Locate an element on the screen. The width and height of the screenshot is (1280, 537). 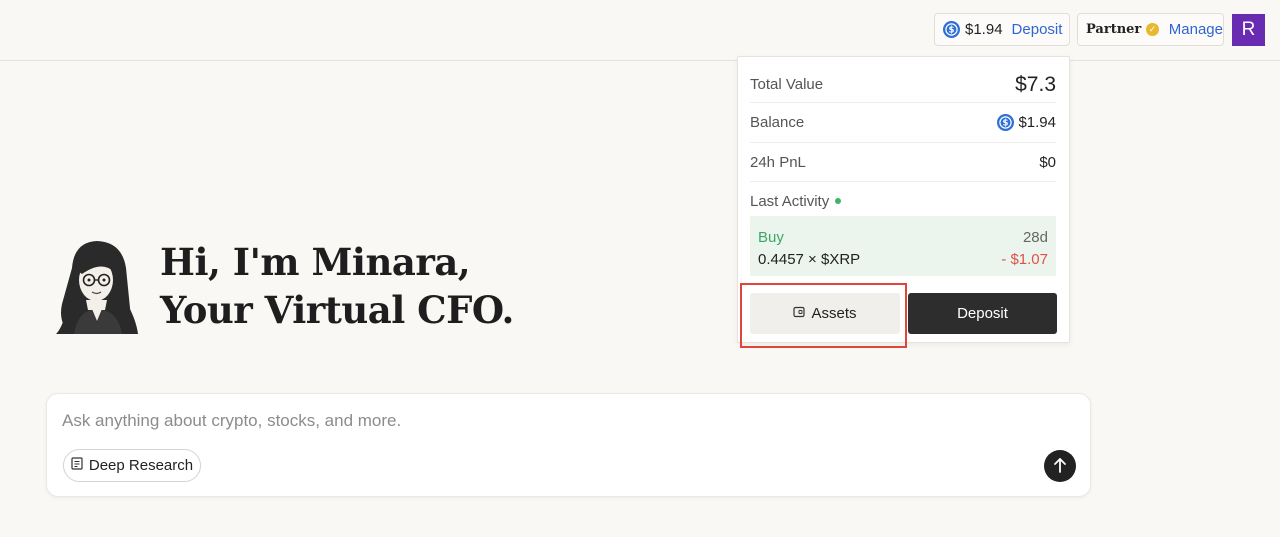
balance-row: Balance $ $1.94 is located at coordinates (903, 123).